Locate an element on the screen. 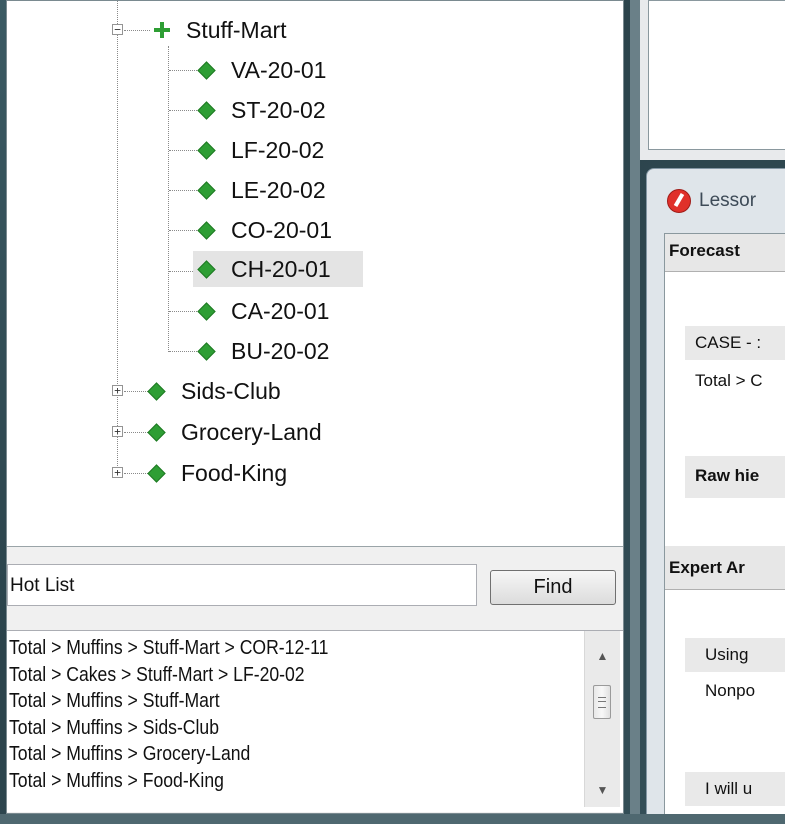  tree-node-va-20-01: VA-20-01 is located at coordinates (263, 70).